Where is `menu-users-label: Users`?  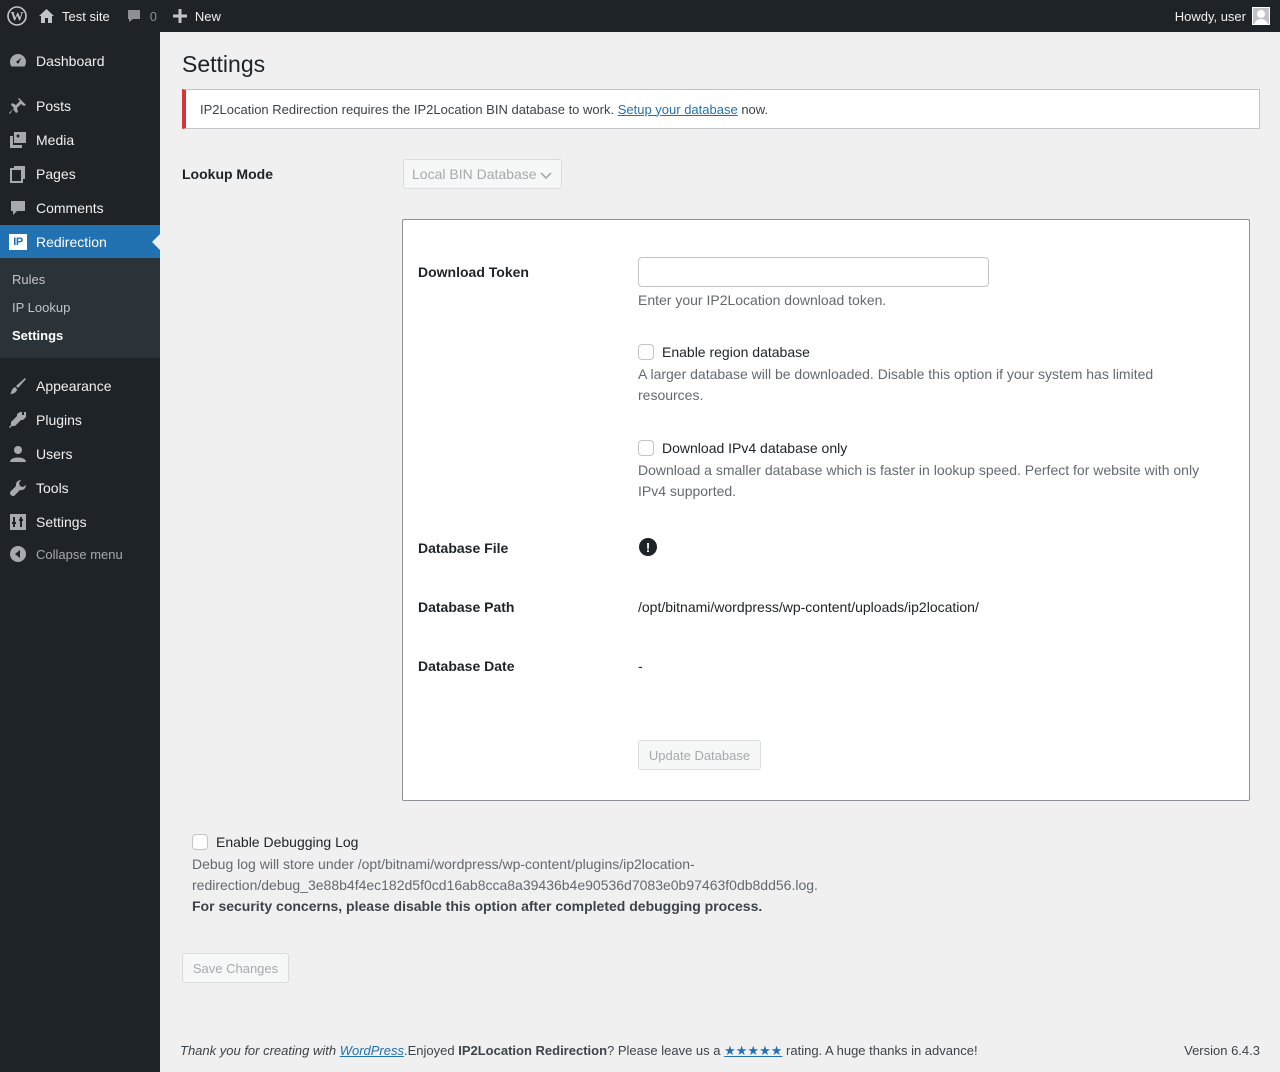 menu-users-label: Users is located at coordinates (54, 454).